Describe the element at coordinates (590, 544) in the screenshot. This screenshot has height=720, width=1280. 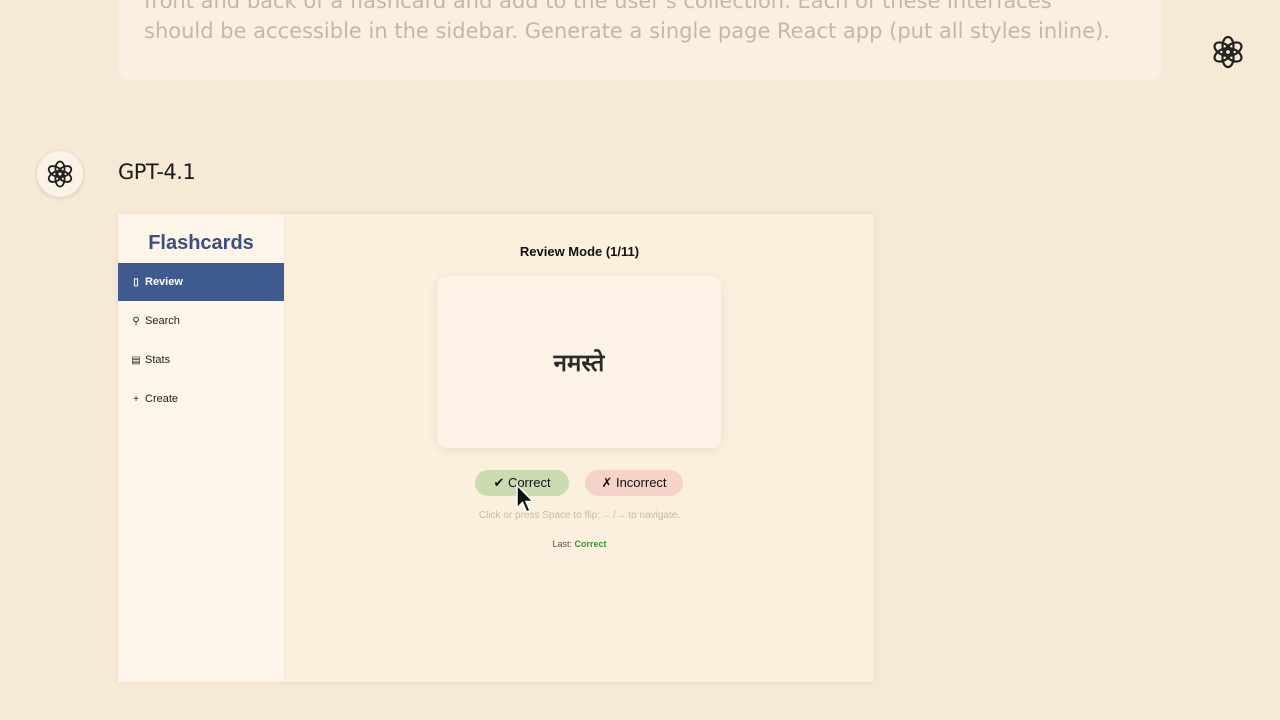
I see `last-result-value: Correct` at that location.